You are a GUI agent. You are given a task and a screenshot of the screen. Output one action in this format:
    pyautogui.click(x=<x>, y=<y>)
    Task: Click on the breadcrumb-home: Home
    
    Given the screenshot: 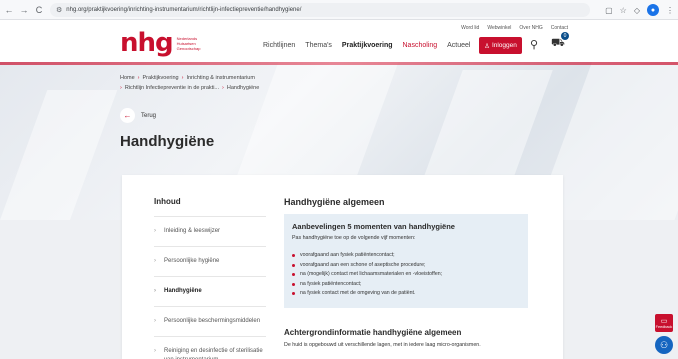 What is the action you would take?
    pyautogui.click(x=127, y=78)
    